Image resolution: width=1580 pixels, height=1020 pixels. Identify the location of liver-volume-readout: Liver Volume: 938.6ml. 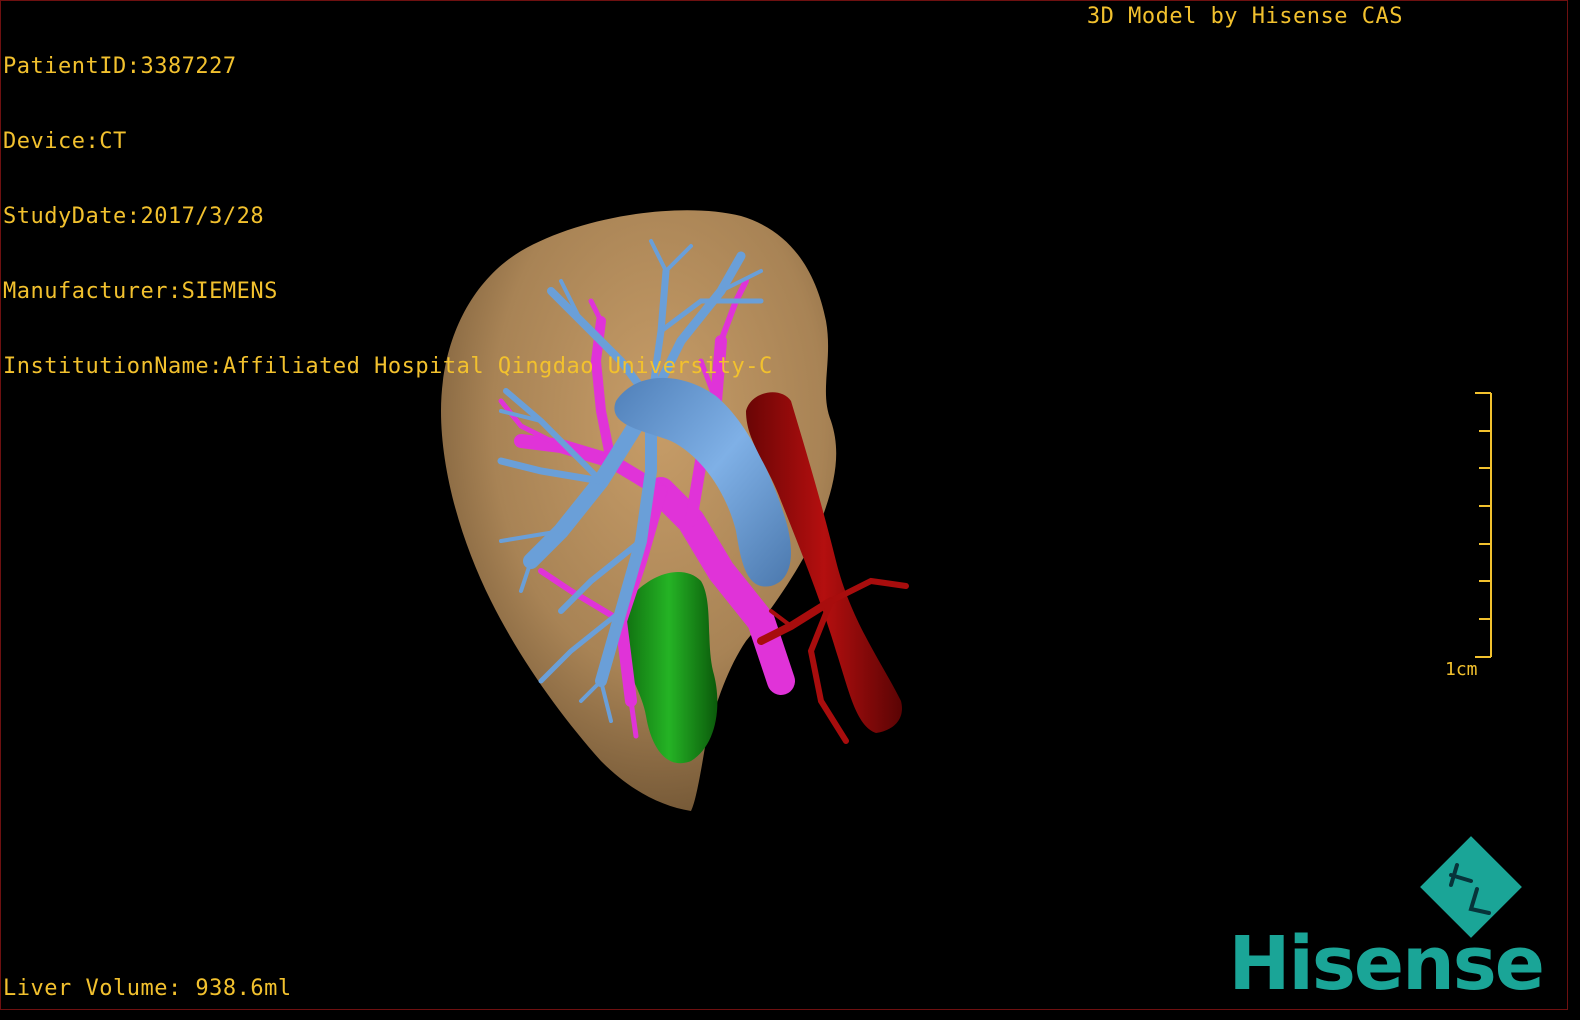
(147, 988).